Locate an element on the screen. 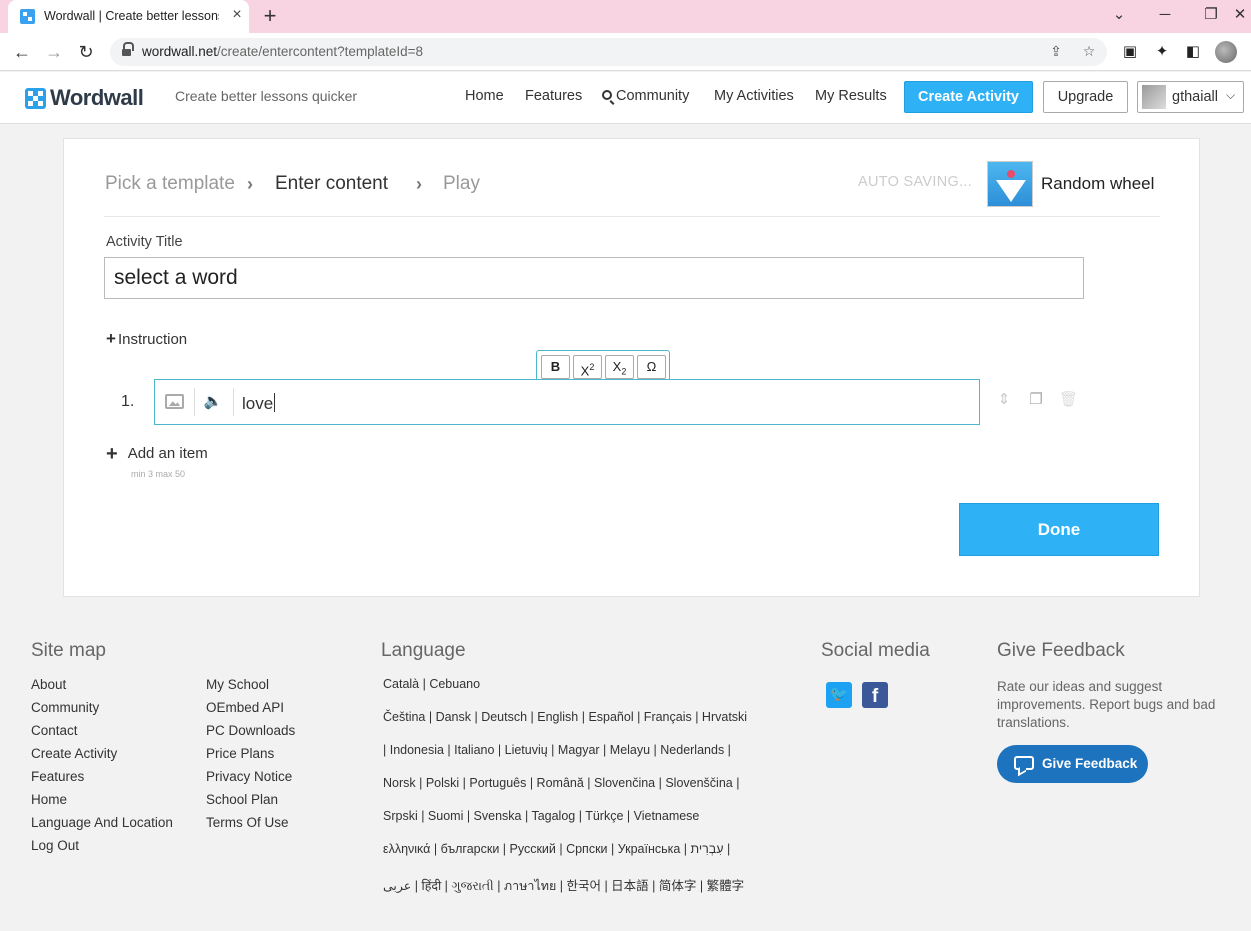  search-icon is located at coordinates (607, 95).